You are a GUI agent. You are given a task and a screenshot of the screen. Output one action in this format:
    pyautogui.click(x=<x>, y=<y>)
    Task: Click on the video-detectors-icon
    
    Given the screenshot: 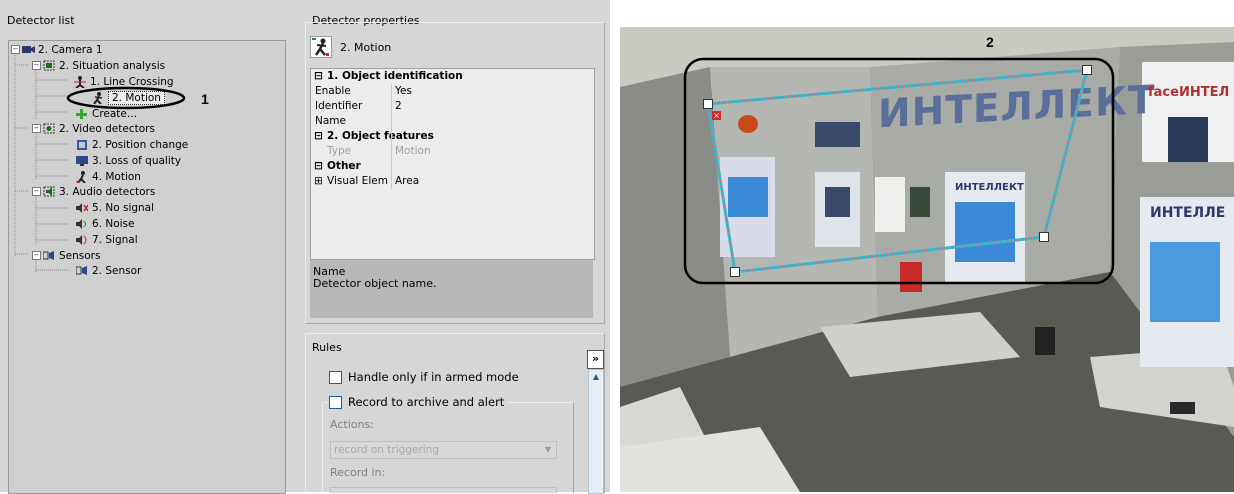 What is the action you would take?
    pyautogui.click(x=49, y=128)
    